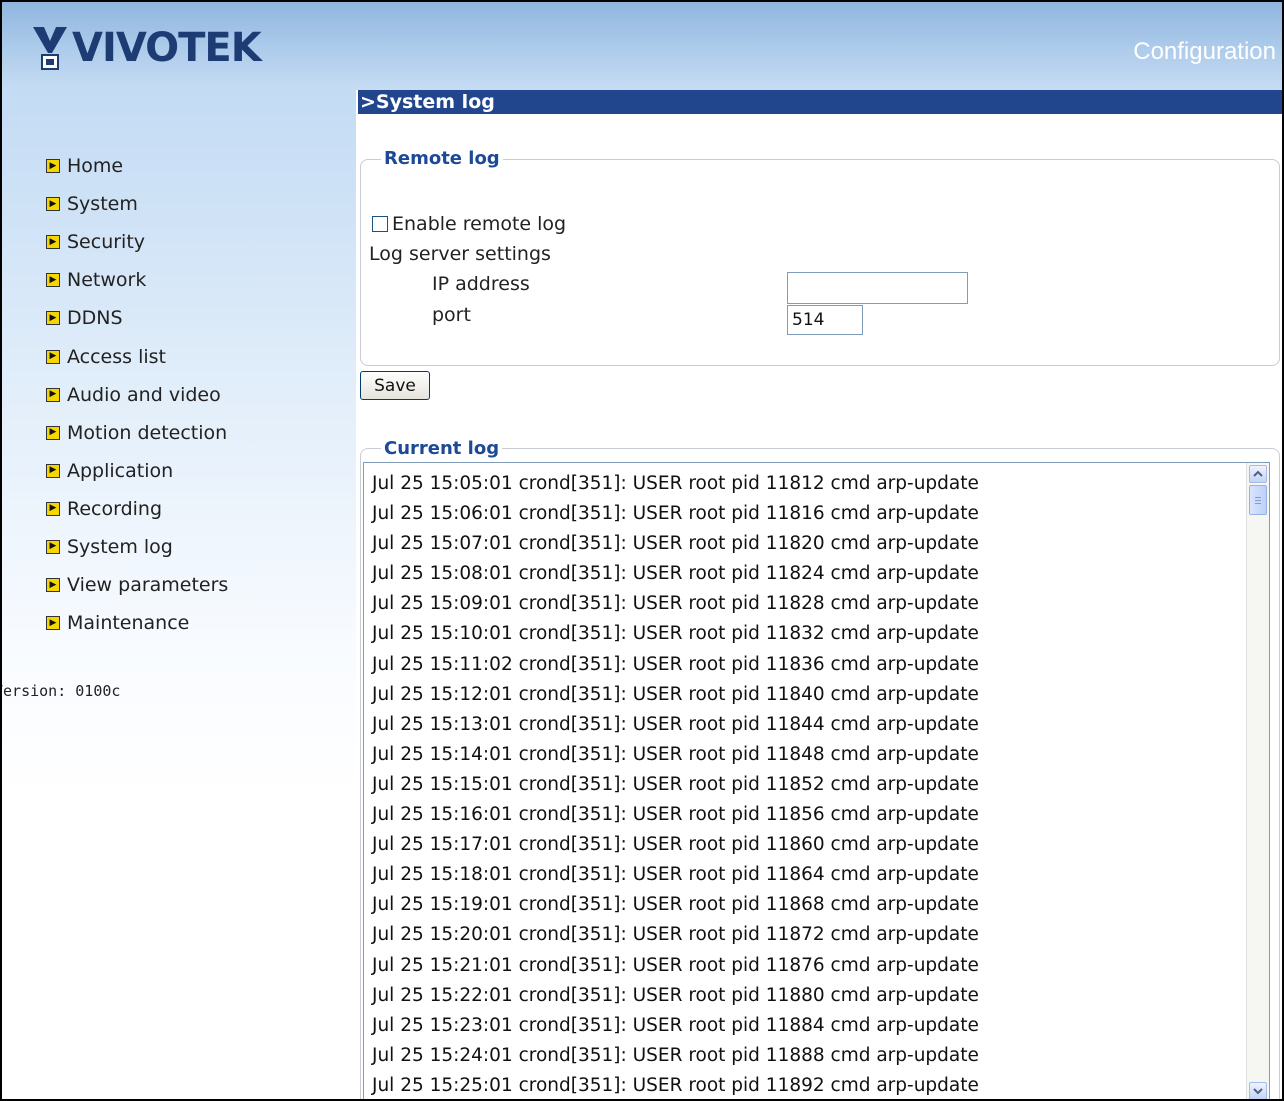 Image resolution: width=1284 pixels, height=1101 pixels. What do you see at coordinates (114, 509) in the screenshot?
I see `sidebar-item-label: Recording` at bounding box center [114, 509].